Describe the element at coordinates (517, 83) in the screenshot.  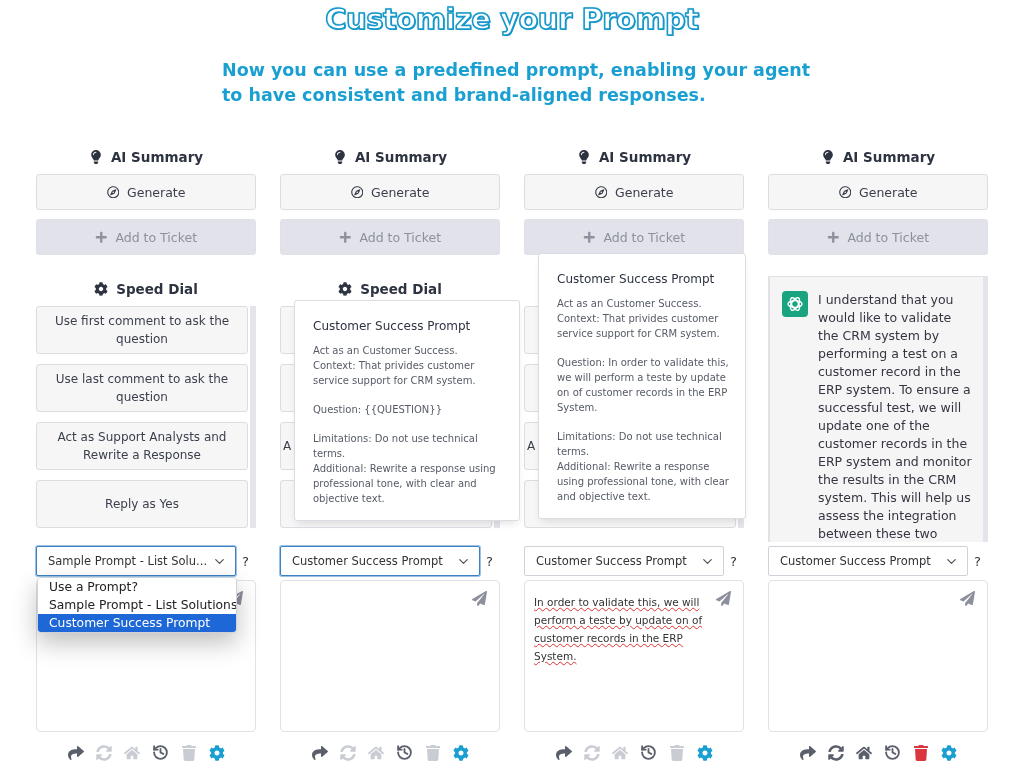
I see `page-subtitle: Now you can use a predefined prompt, enabling your agent to have consistent and brand-aligned responses.` at that location.